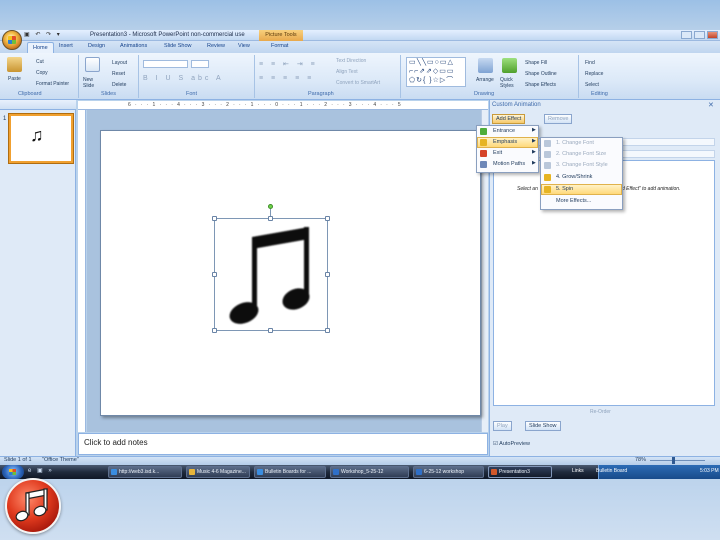  I want to click on zoom-slider, so click(677, 460).